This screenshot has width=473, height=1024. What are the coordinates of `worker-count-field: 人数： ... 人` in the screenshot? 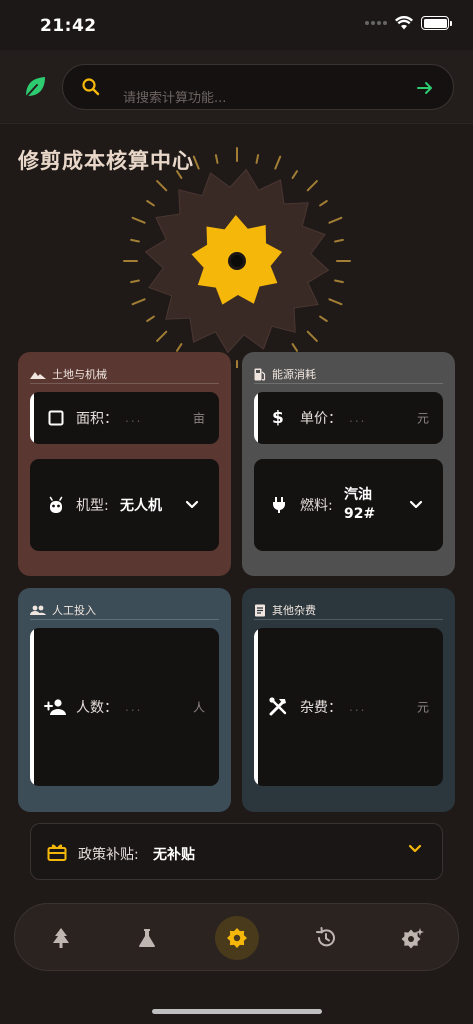 It's located at (124, 707).